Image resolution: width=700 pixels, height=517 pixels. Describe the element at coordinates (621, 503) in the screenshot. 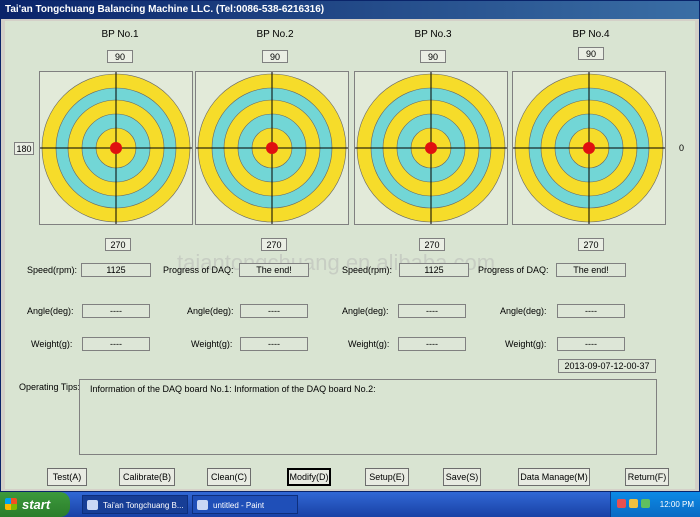

I see `tray-shield-icon` at that location.